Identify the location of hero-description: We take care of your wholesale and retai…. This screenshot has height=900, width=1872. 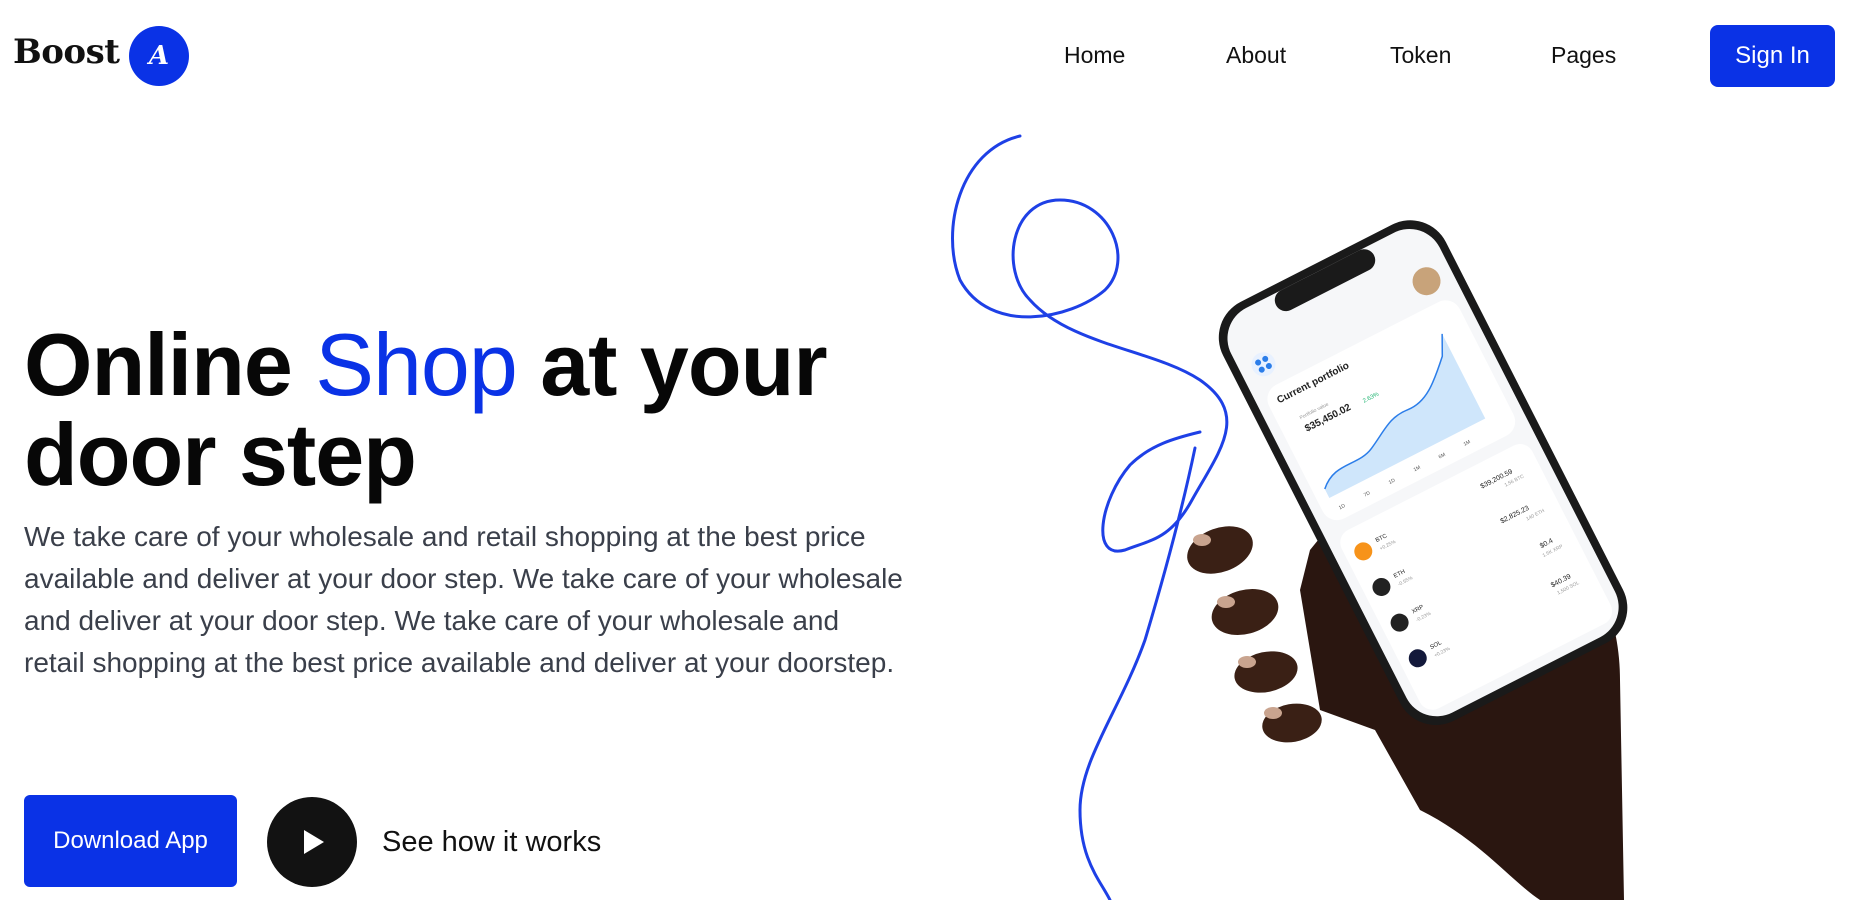
(463, 599).